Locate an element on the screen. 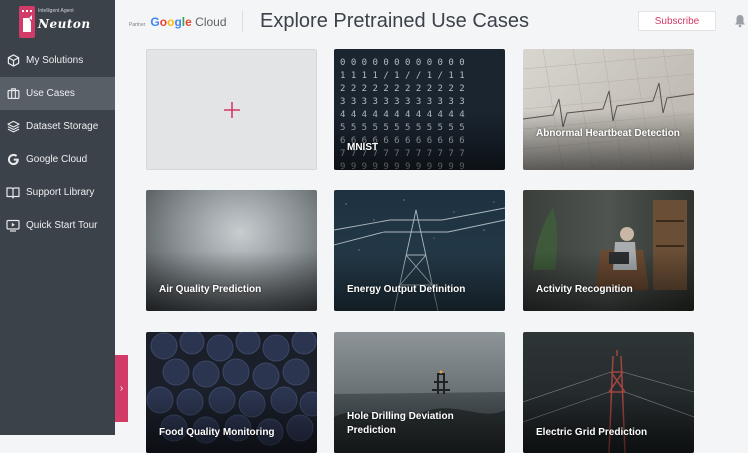 The width and height of the screenshot is (748, 453). chevron-right-icon: › is located at coordinates (121, 388).